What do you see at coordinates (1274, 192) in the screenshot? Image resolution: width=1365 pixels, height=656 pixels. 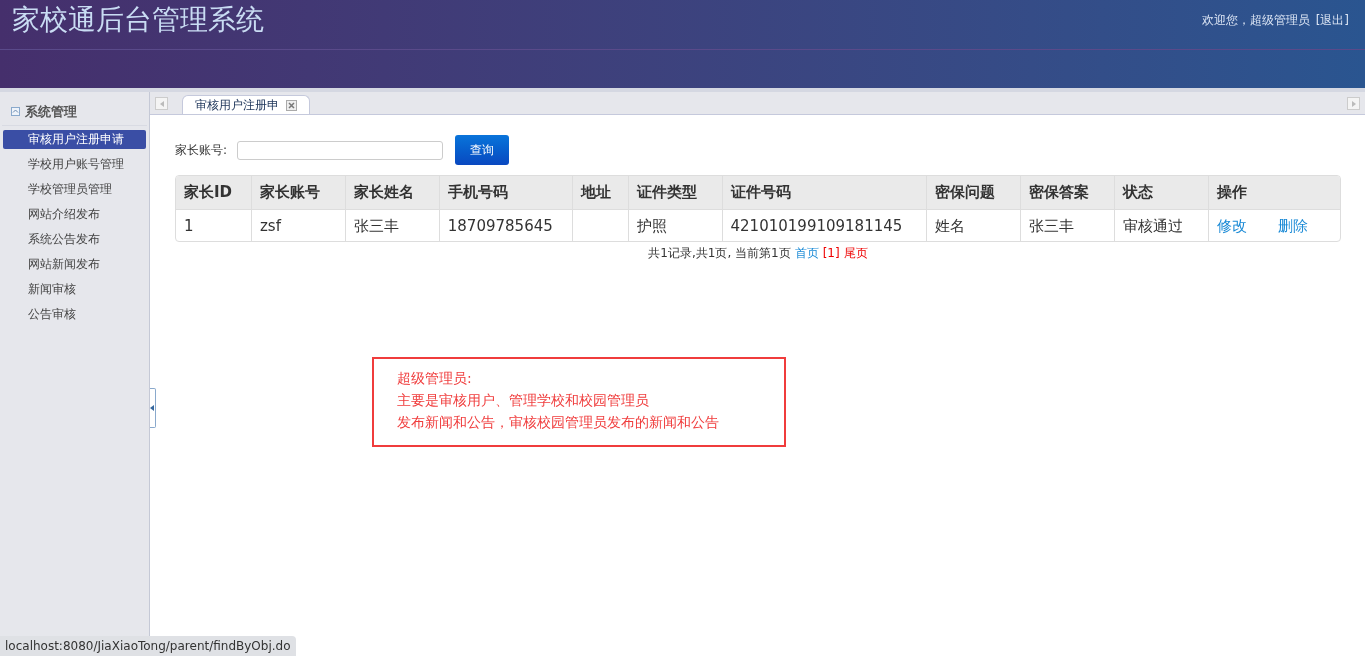 I see `column-header: 操作` at bounding box center [1274, 192].